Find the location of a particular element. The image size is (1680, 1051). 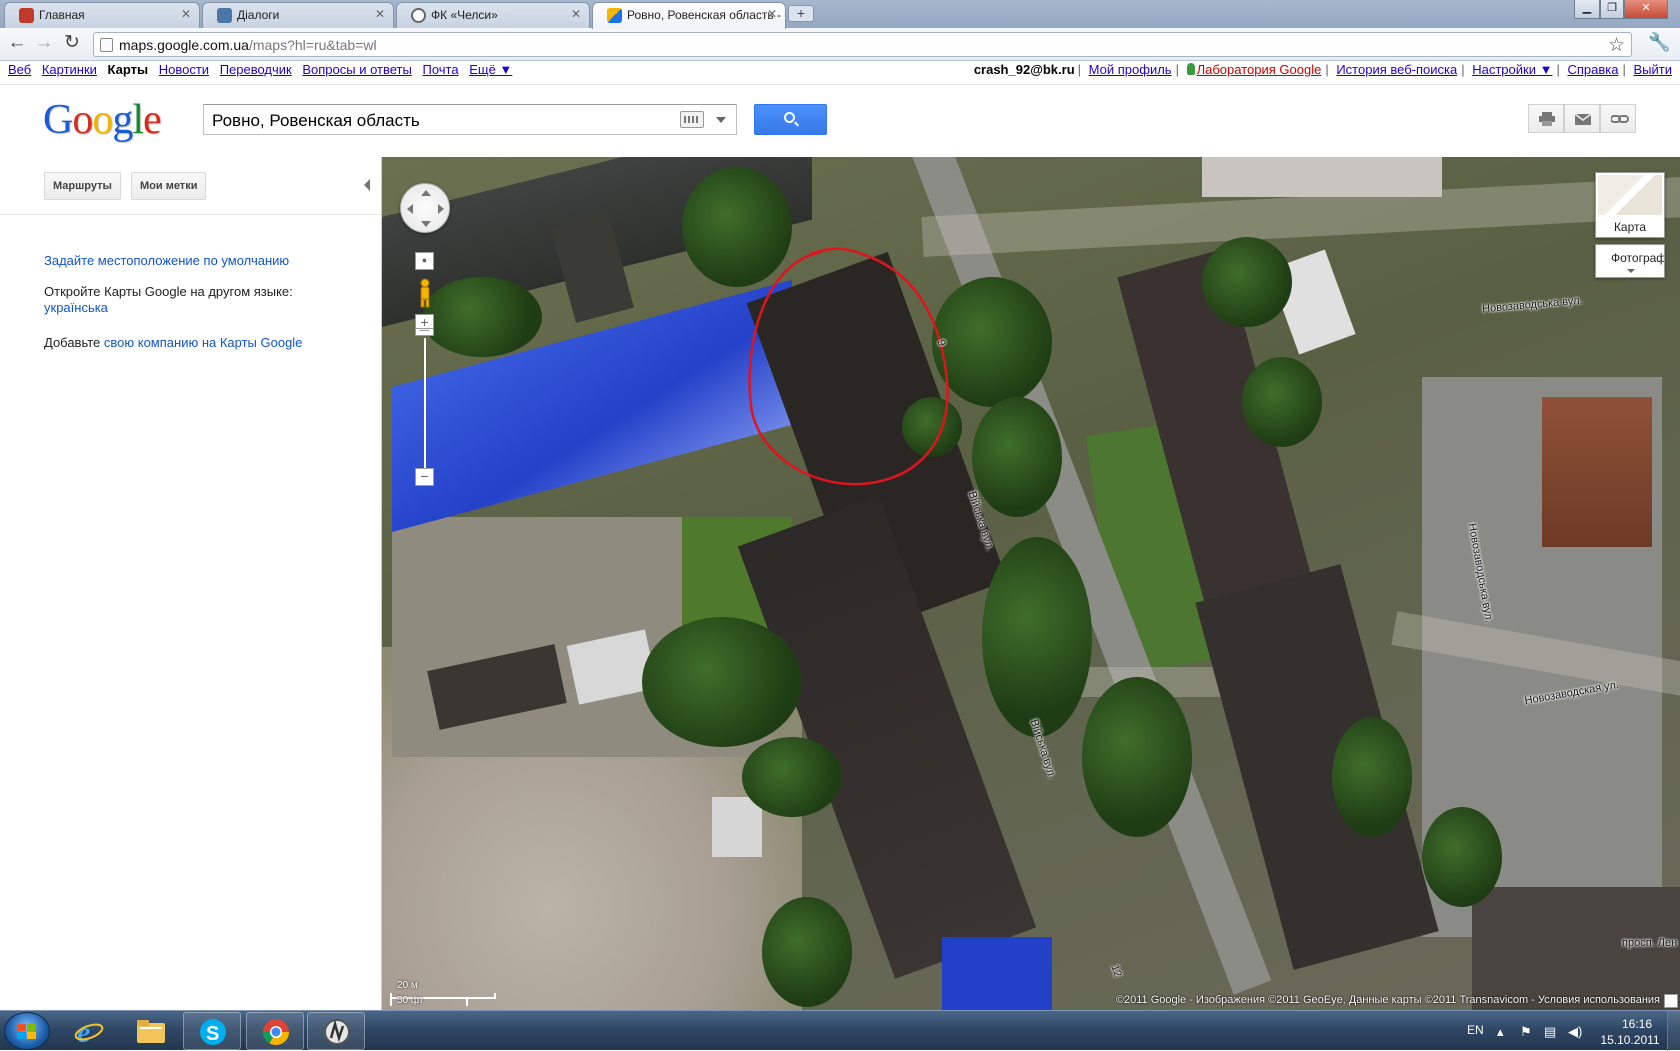

winamp-icon is located at coordinates (337, 1032).